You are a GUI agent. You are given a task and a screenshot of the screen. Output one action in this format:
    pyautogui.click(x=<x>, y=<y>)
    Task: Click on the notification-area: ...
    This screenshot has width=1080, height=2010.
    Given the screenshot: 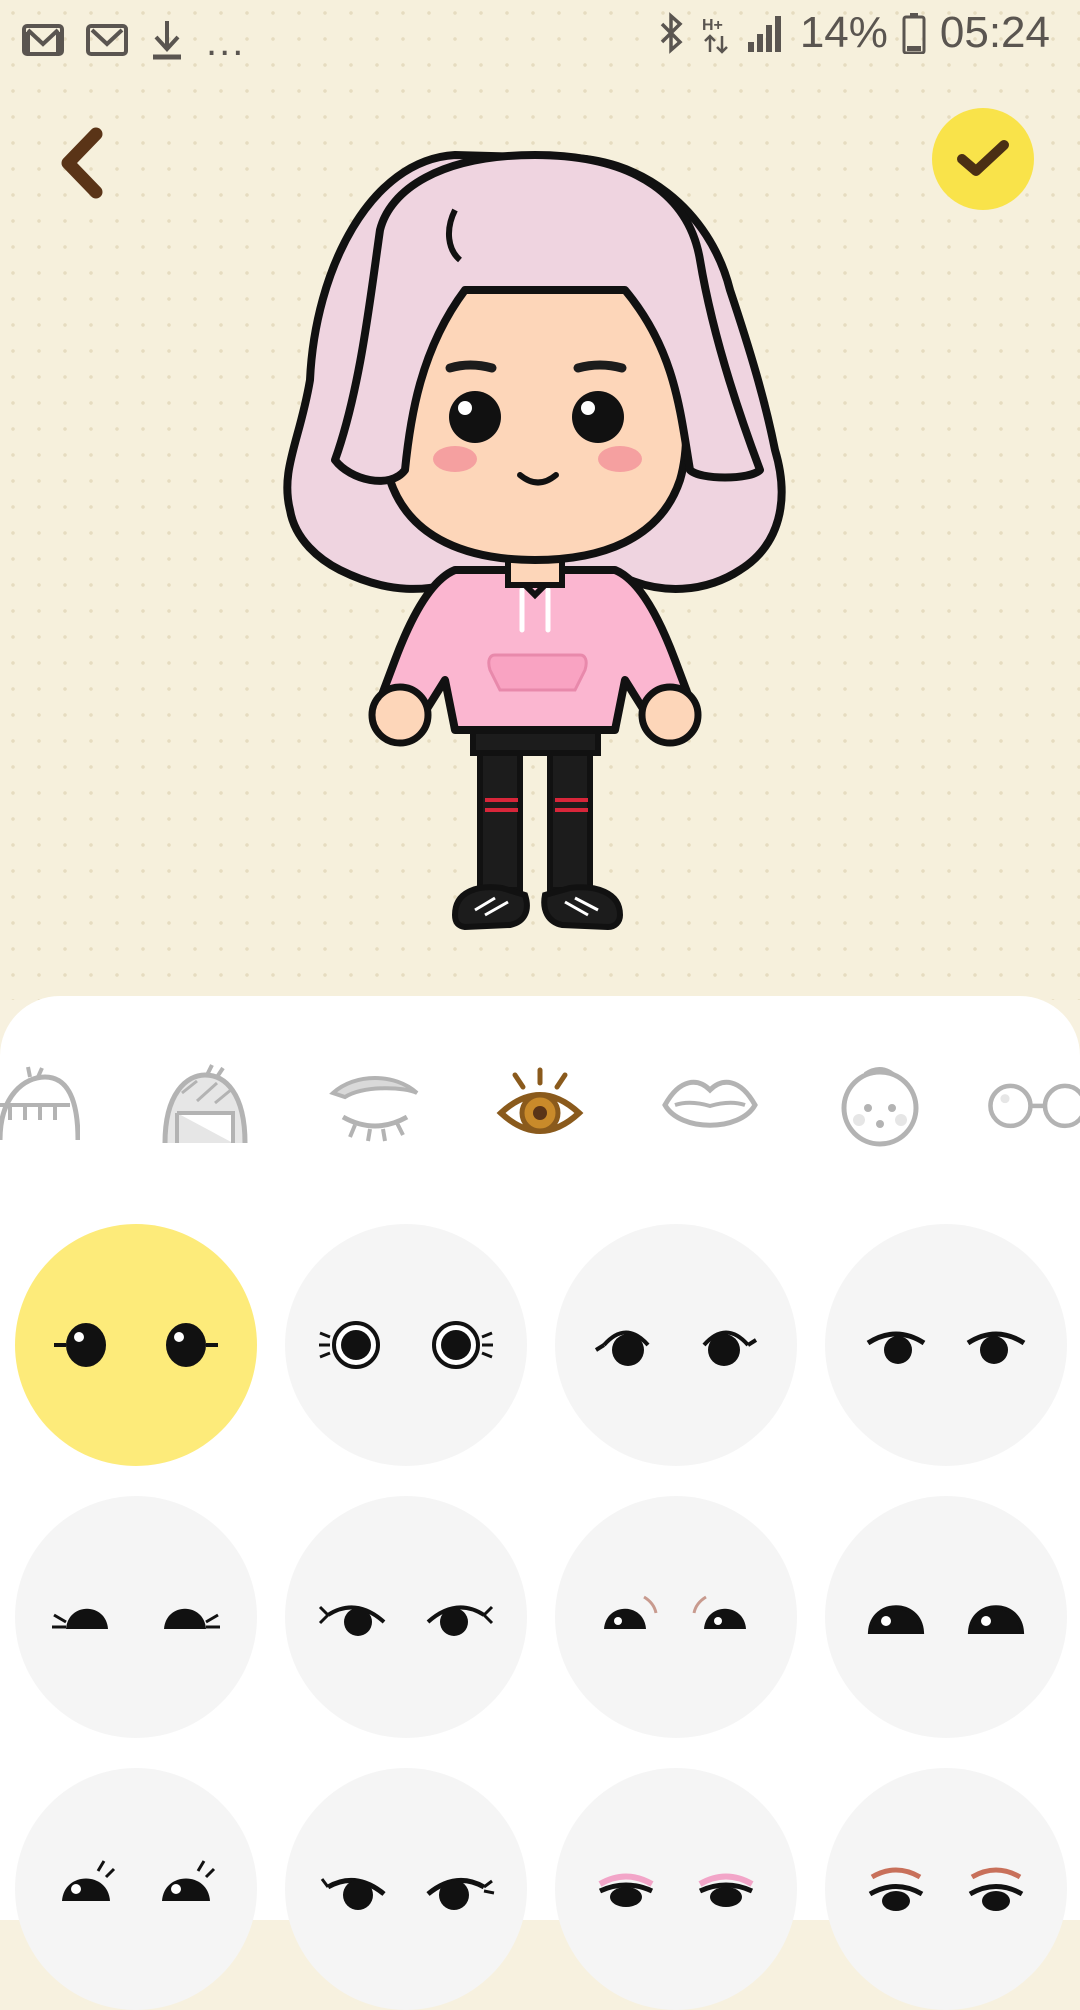 What is the action you would take?
    pyautogui.click(x=133, y=39)
    